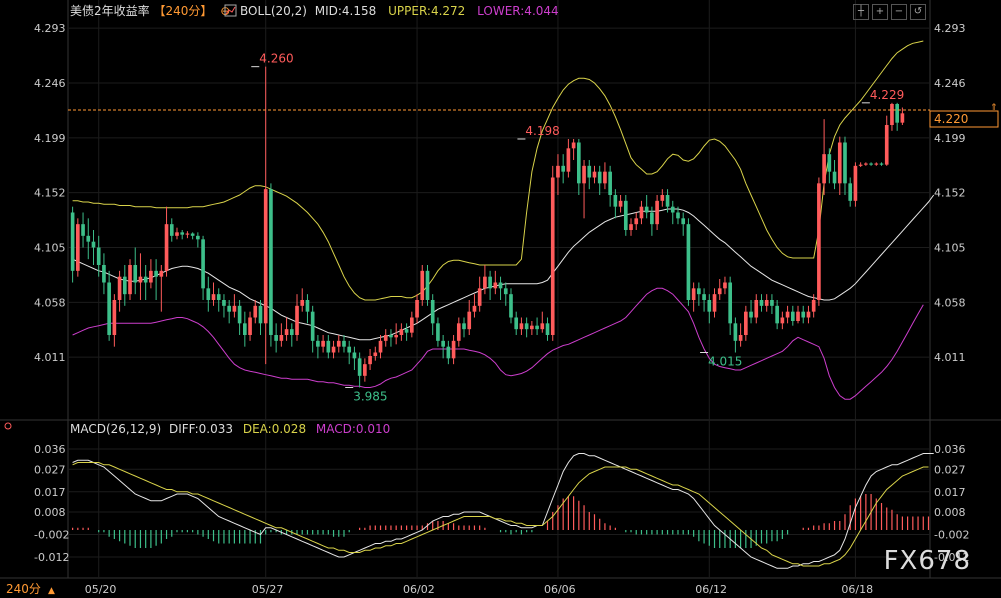 The image size is (1001, 598). Describe the element at coordinates (950, 512) in the screenshot. I see `macd-tick-right: 0.008` at that location.